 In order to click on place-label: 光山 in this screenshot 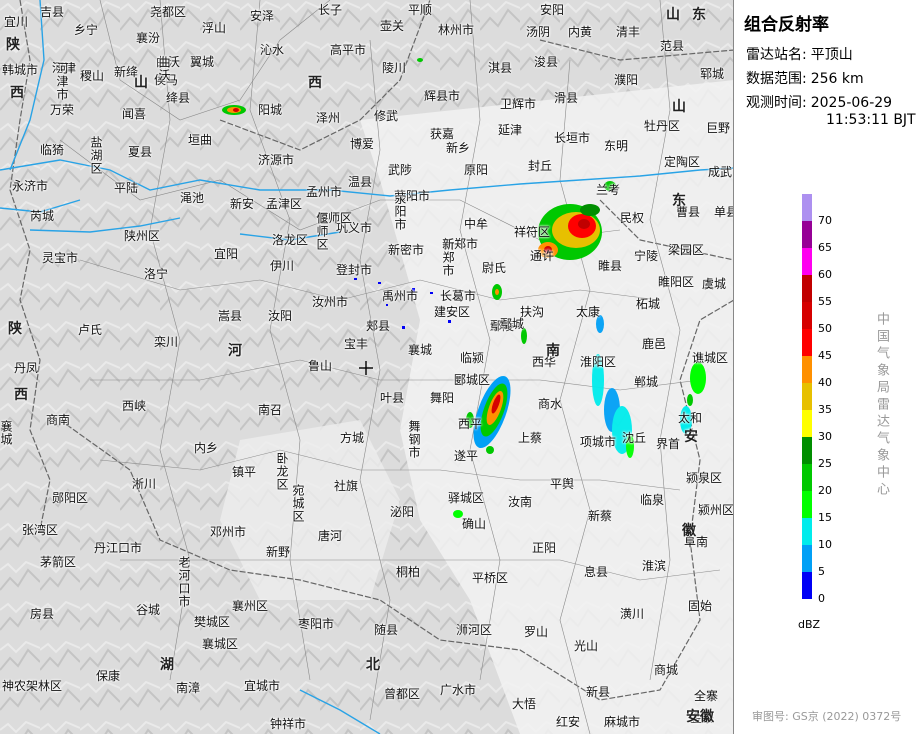, I will do `click(586, 646)`.